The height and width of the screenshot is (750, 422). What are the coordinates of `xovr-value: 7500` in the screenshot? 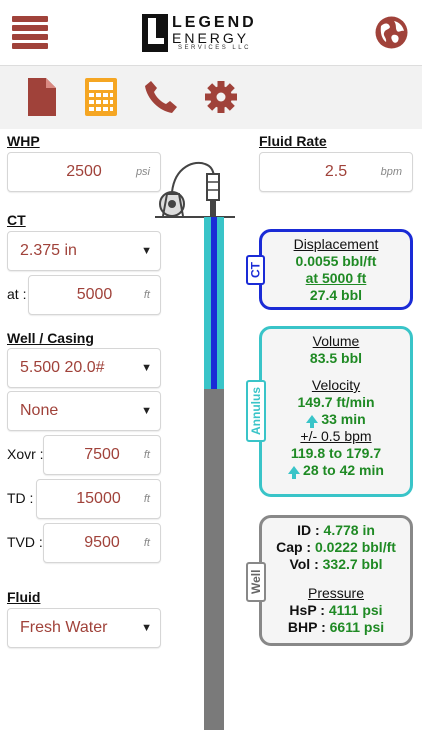 It's located at (102, 454).